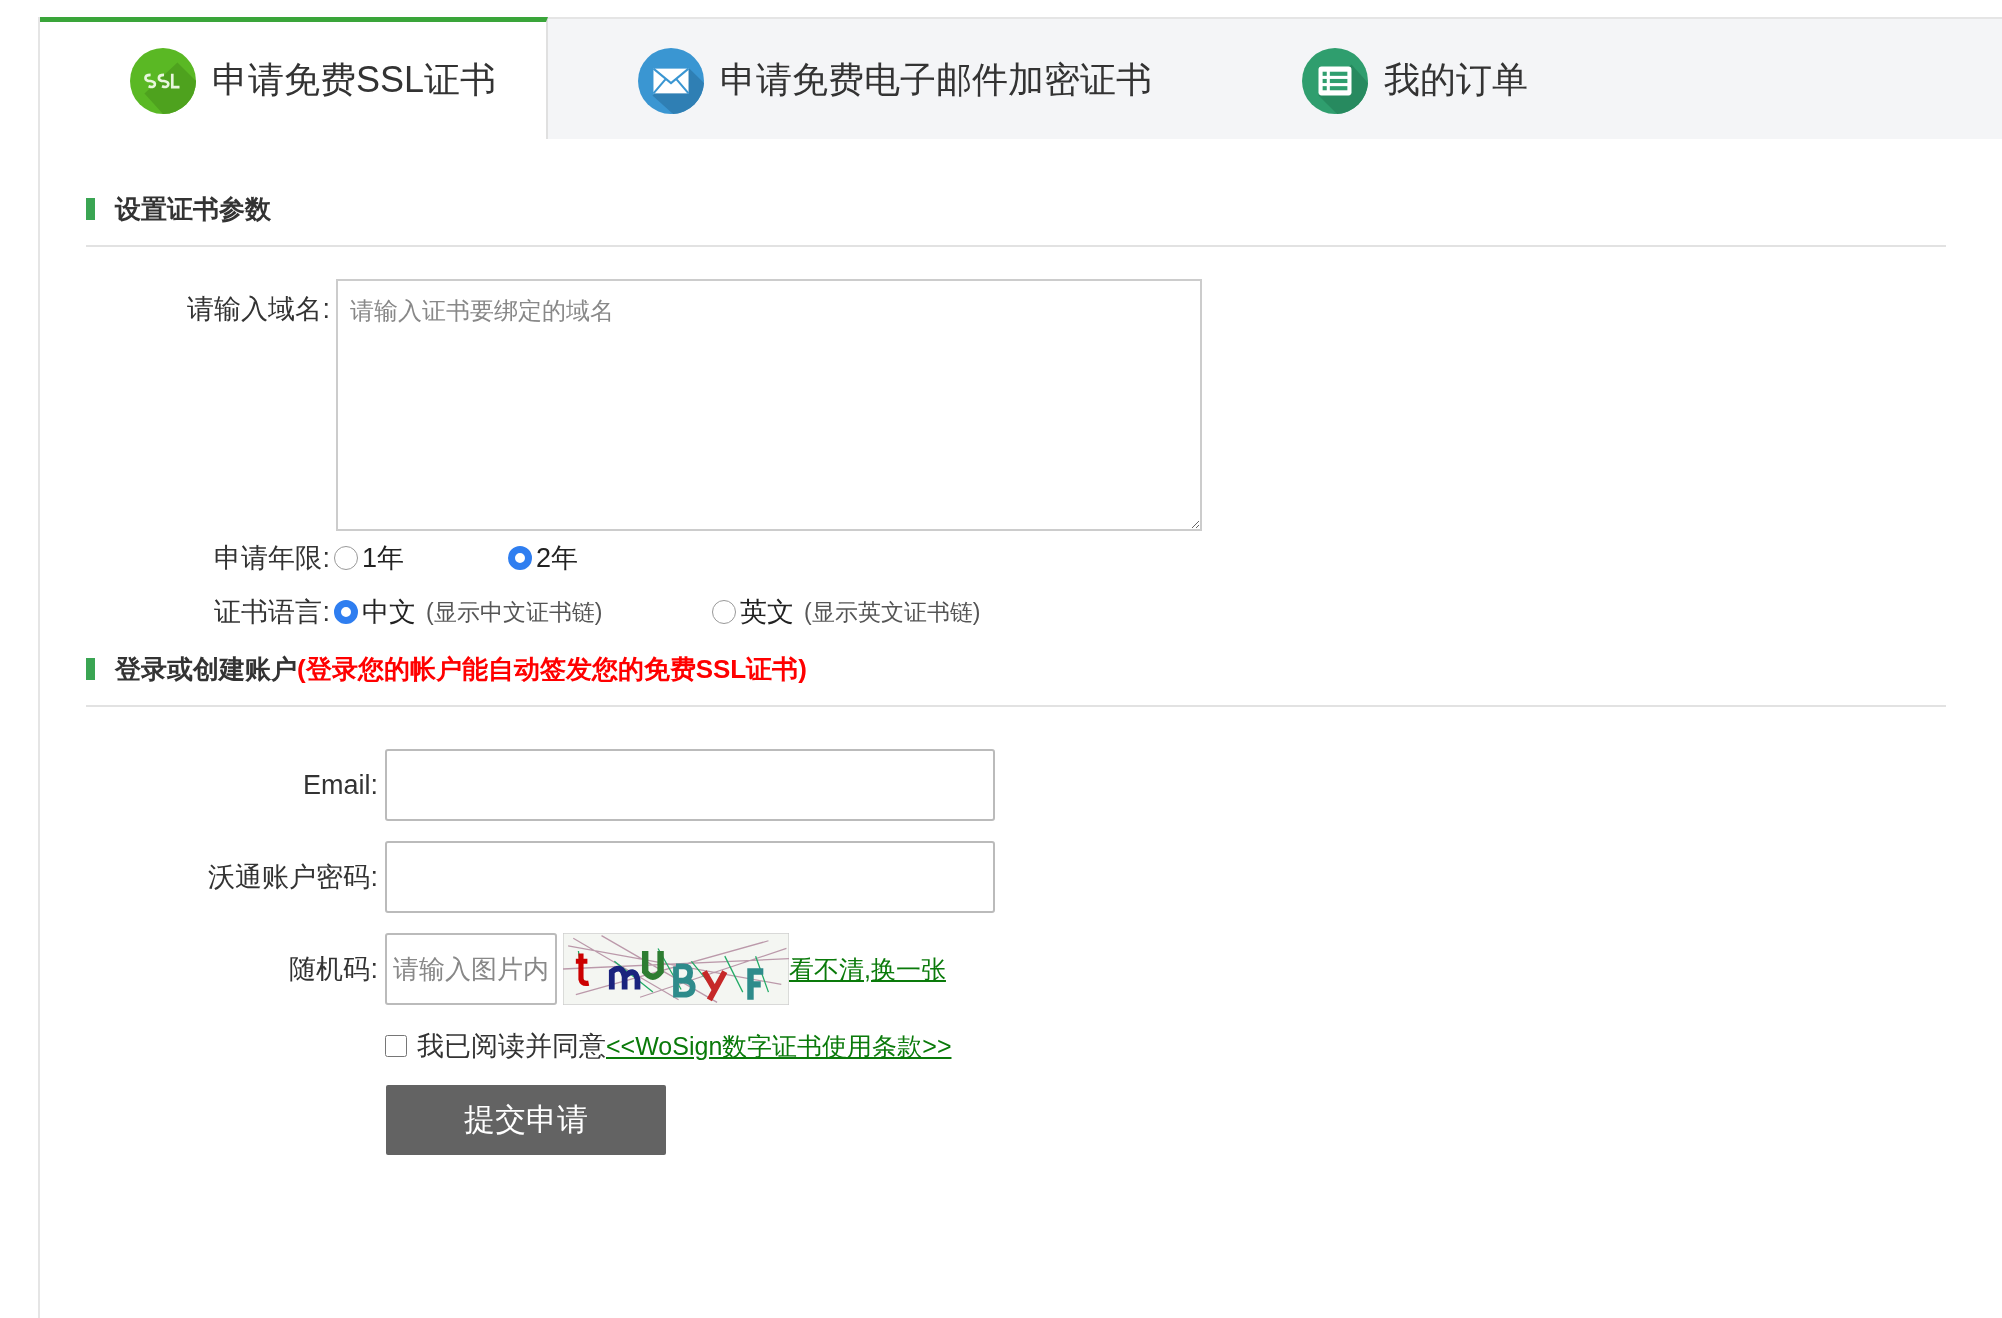 The image size is (2002, 1318). I want to click on agree-checkbox, so click(396, 1046).